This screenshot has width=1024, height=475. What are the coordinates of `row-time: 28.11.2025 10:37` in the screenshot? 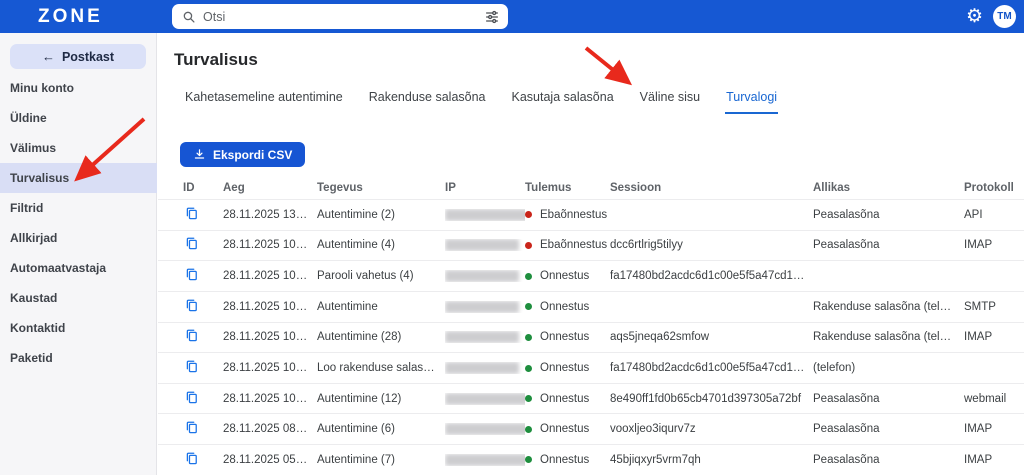 It's located at (267, 368).